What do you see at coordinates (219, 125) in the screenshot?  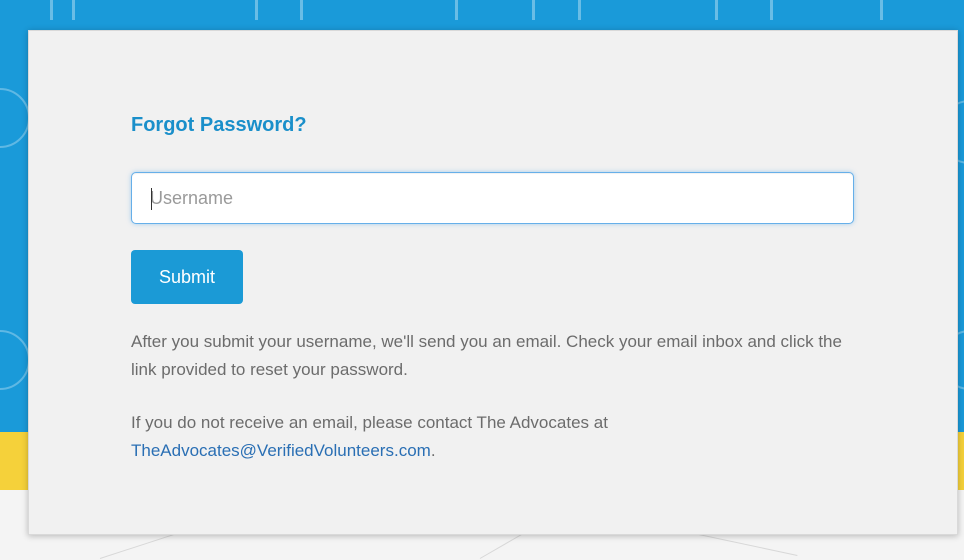 I see `page-title: Forgot Password?` at bounding box center [219, 125].